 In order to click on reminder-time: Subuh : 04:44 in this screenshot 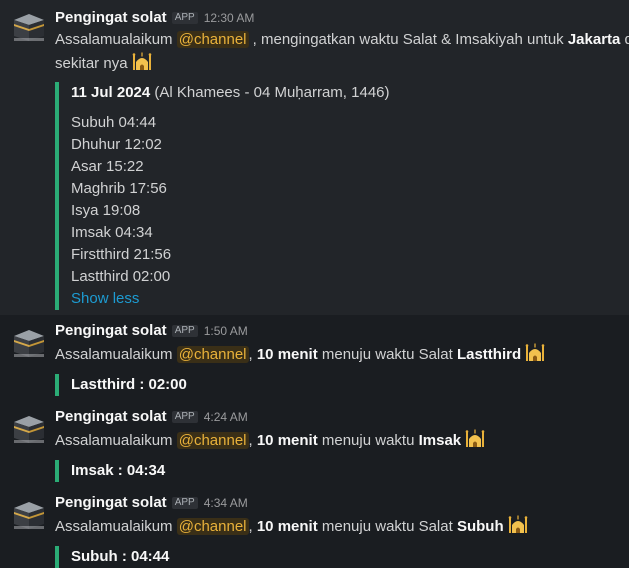, I will do `click(120, 556)`.